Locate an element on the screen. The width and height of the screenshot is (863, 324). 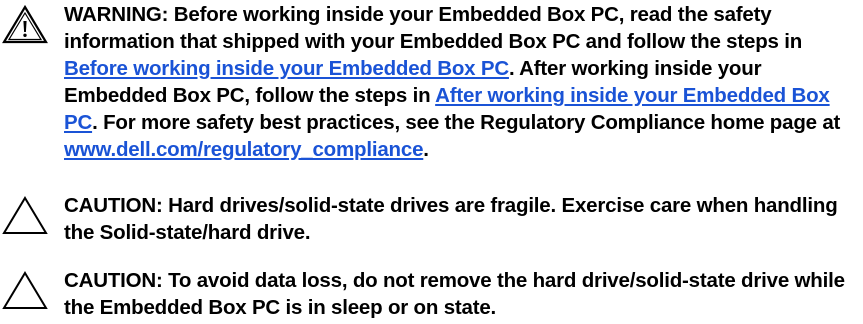
warning-triangle-icon is located at coordinates (25, 24).